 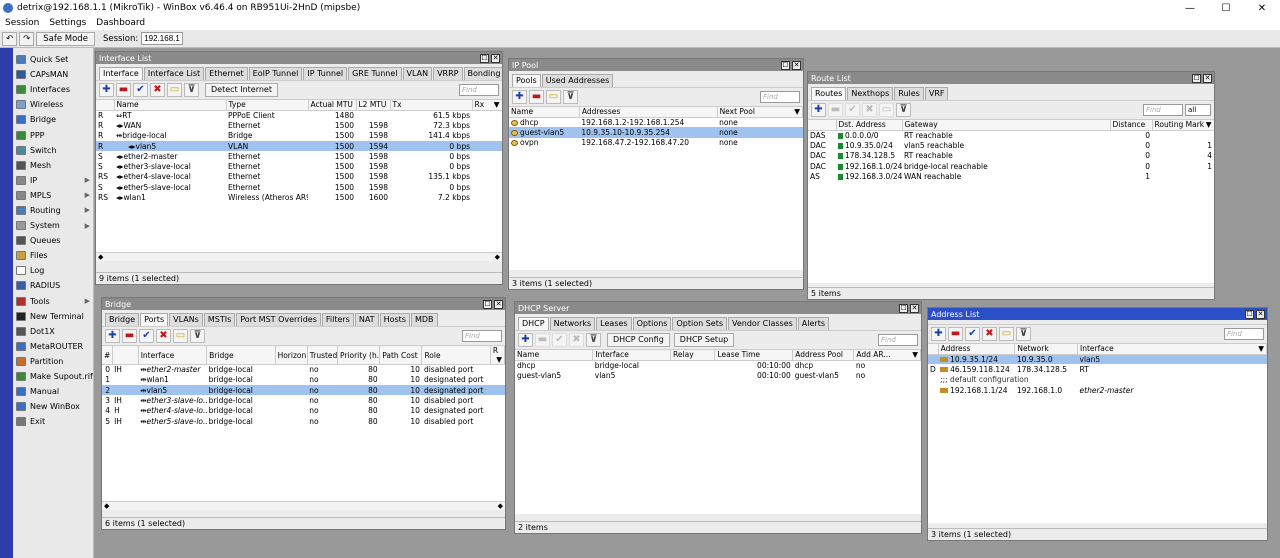 What do you see at coordinates (22, 23) in the screenshot?
I see `menu-session: Session` at bounding box center [22, 23].